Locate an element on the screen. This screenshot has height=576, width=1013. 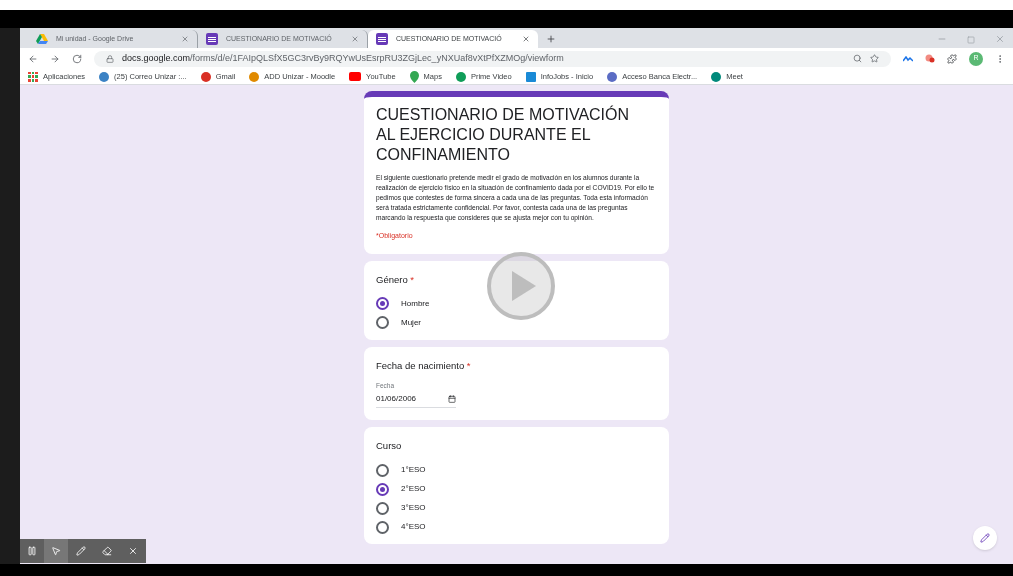
play-icon is located at coordinates (521, 286).